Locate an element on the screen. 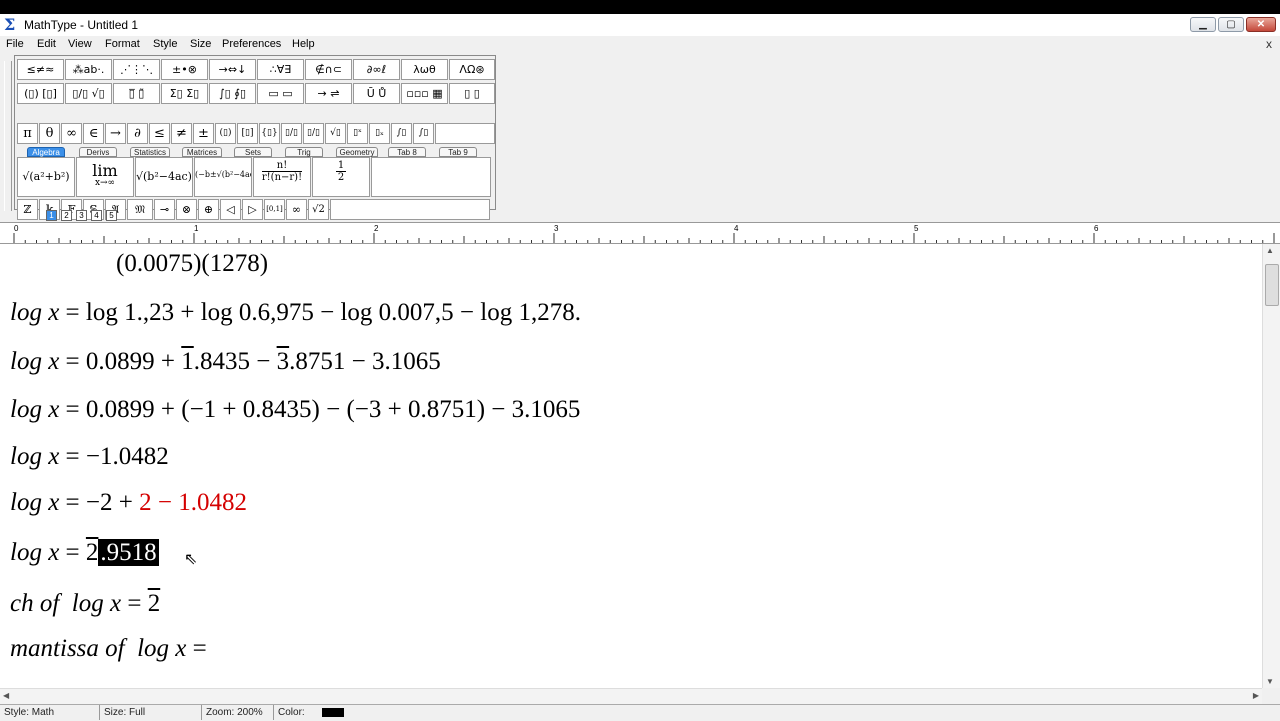 The height and width of the screenshot is (721, 1280). definite-integral-button: ∫▯ is located at coordinates (423, 133).